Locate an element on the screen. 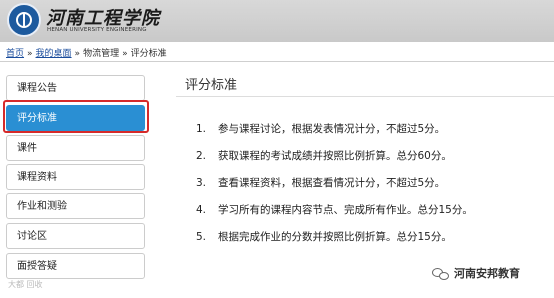 The image size is (554, 298). list-item: 5. 根据完成作业的分数并按照比例折算。总分15分。 is located at coordinates (324, 237).